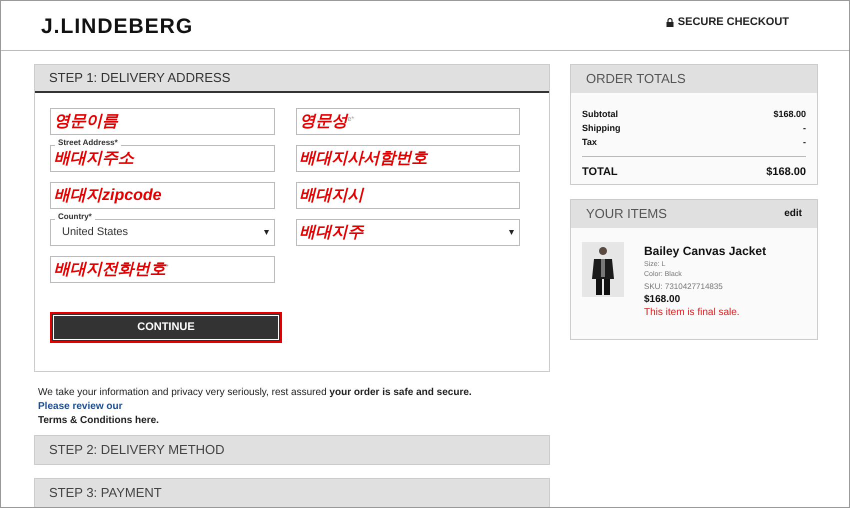  What do you see at coordinates (162, 158) in the screenshot?
I see `input-field: 배대지주소` at bounding box center [162, 158].